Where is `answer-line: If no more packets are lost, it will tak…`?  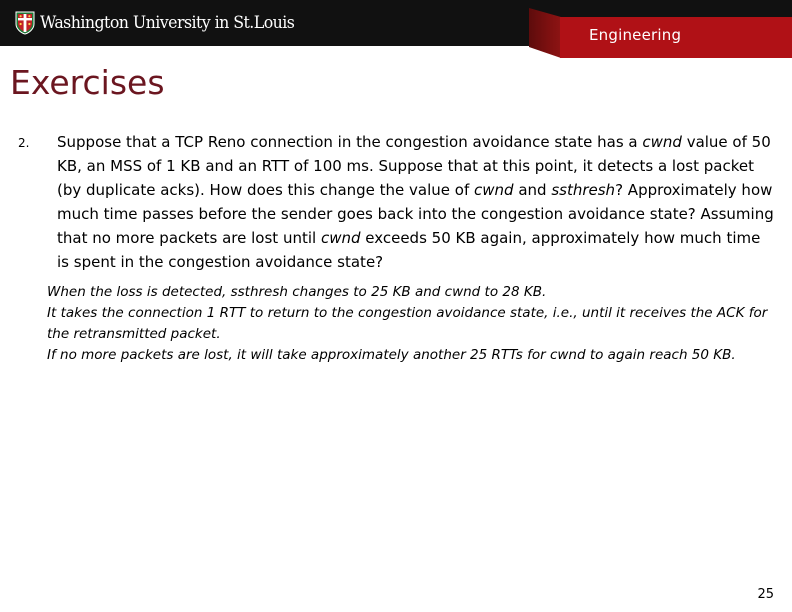
answer-line: If no more packets are lost, it will tak… is located at coordinates (391, 355).